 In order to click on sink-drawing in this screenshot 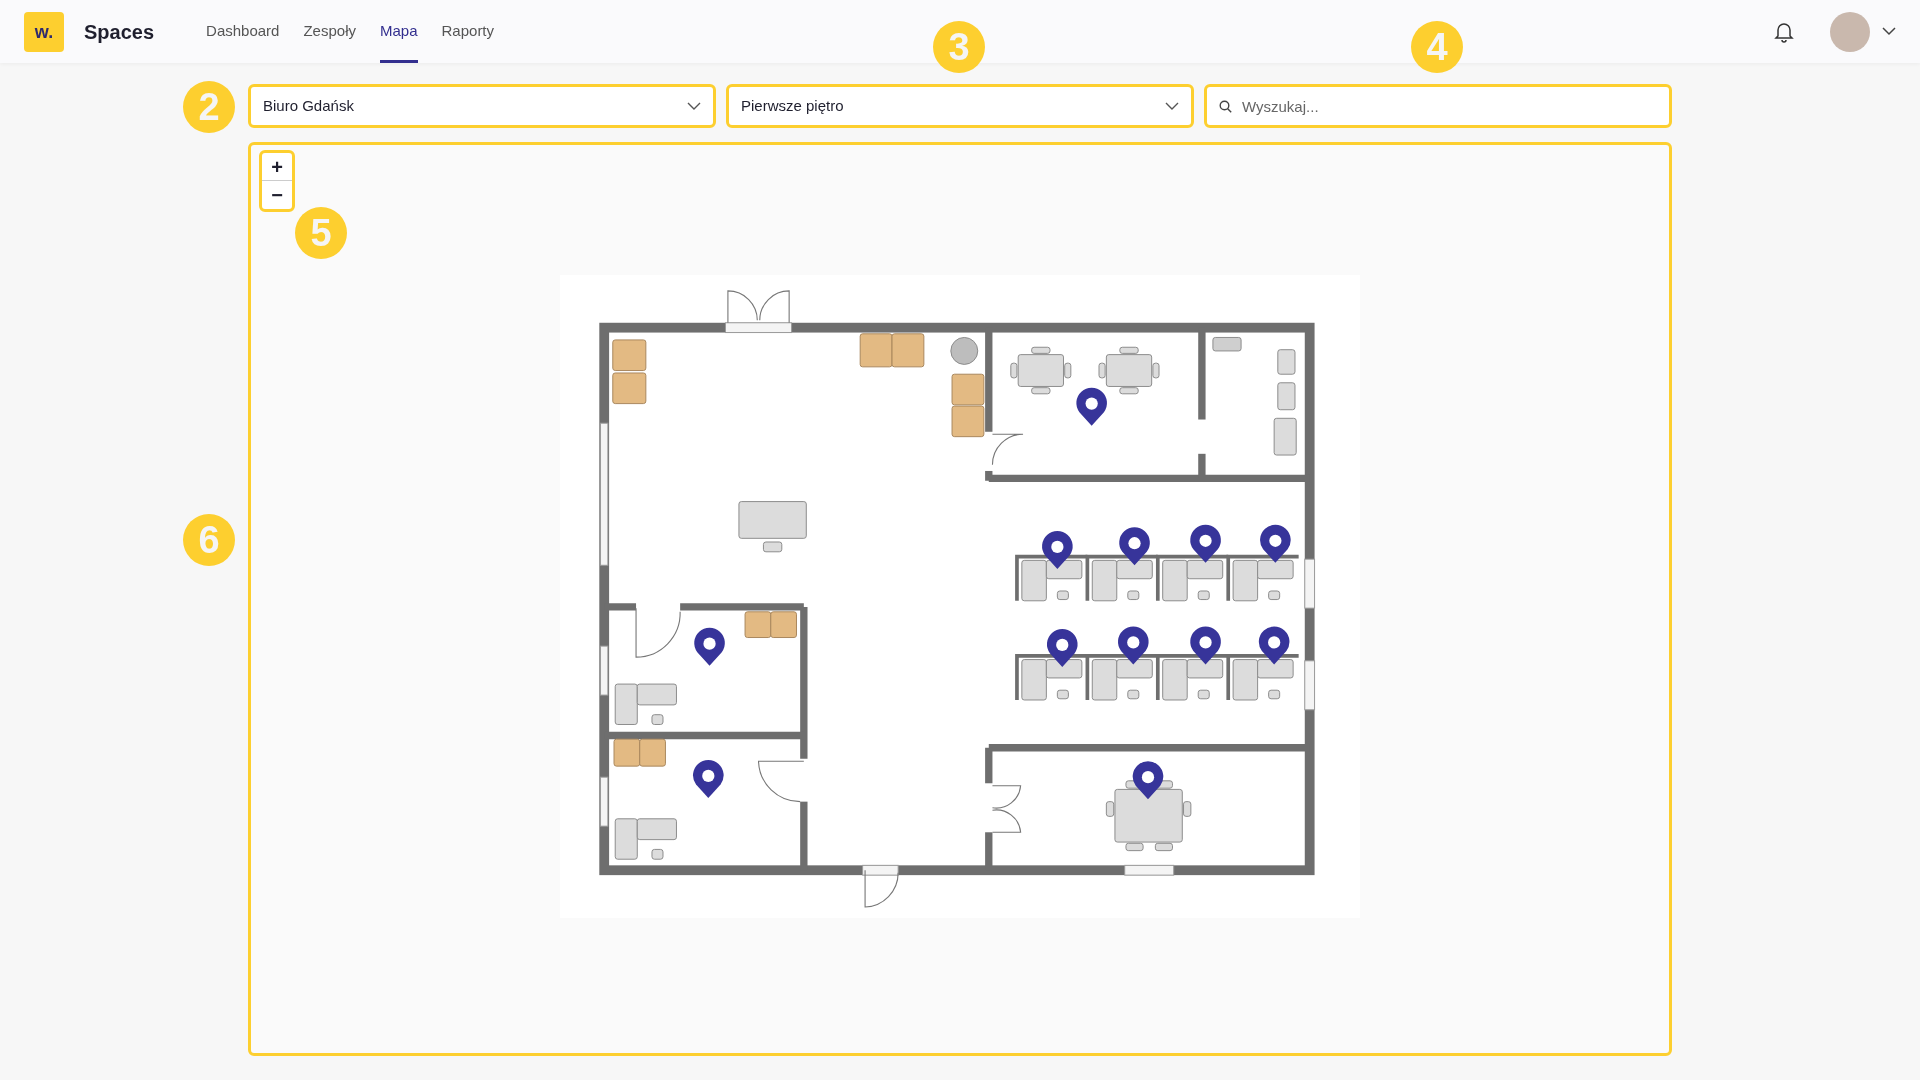, I will do `click(1227, 344)`.